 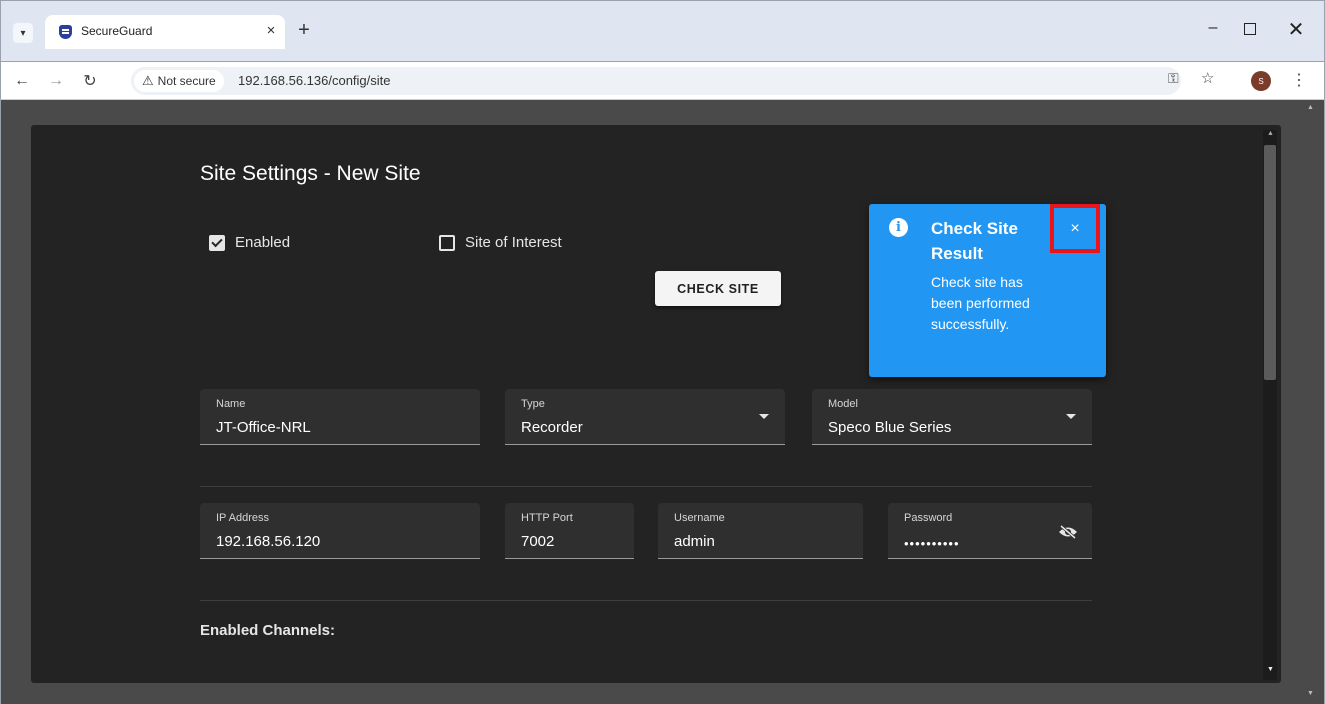 What do you see at coordinates (340, 531) in the screenshot?
I see `ip-address-field: IP Address 192.168.56.120` at bounding box center [340, 531].